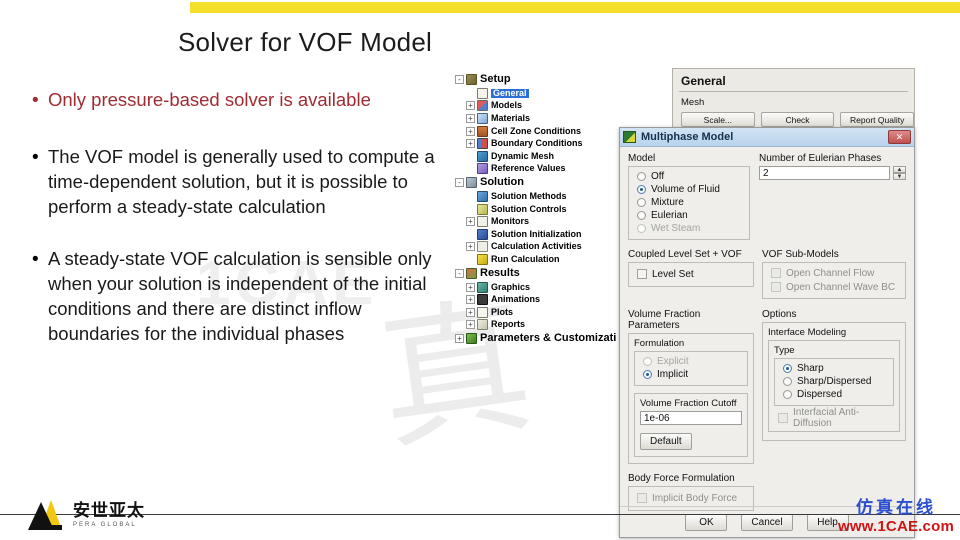 The width and height of the screenshot is (960, 540). What do you see at coordinates (695, 274) in the screenshot?
I see `checkbox-level-set: Level Set` at bounding box center [695, 274].